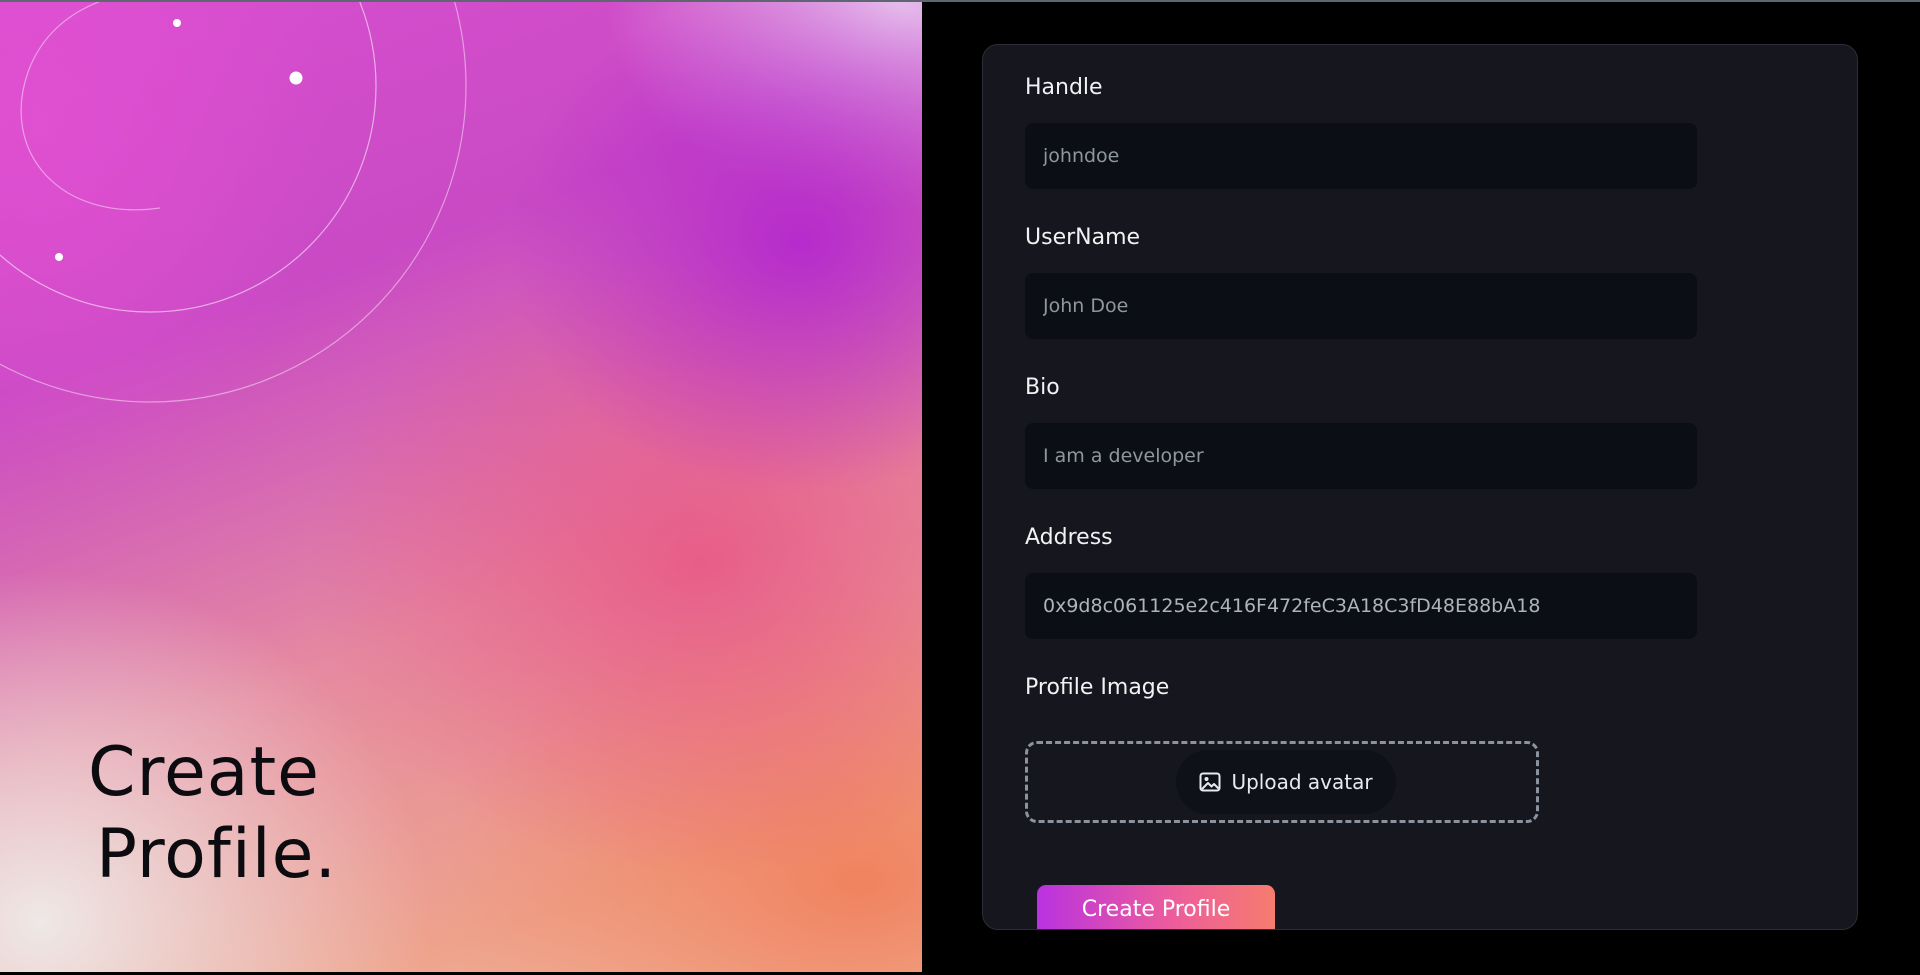  What do you see at coordinates (1361, 156) in the screenshot?
I see `handle-input` at bounding box center [1361, 156].